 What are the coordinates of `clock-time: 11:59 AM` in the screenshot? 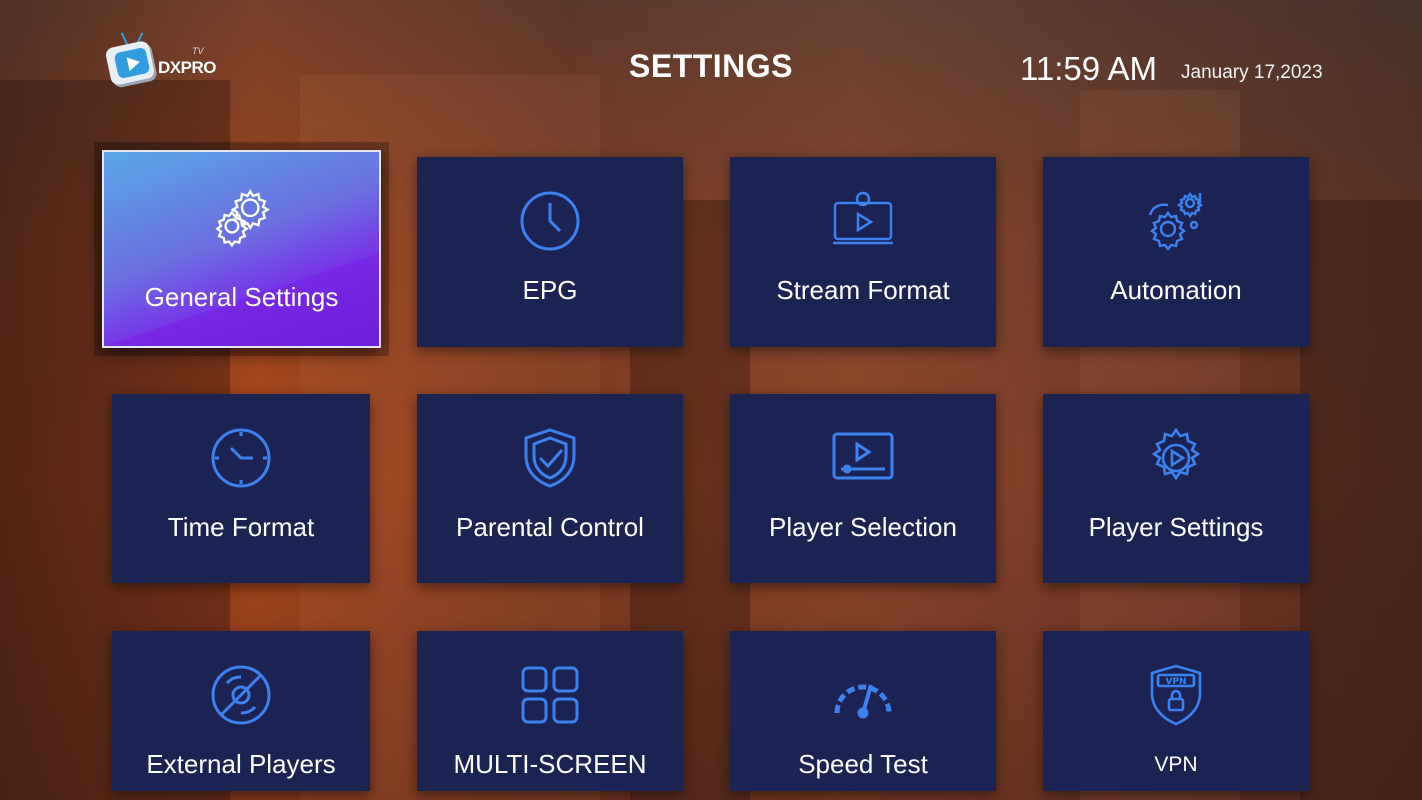 It's located at (1088, 68).